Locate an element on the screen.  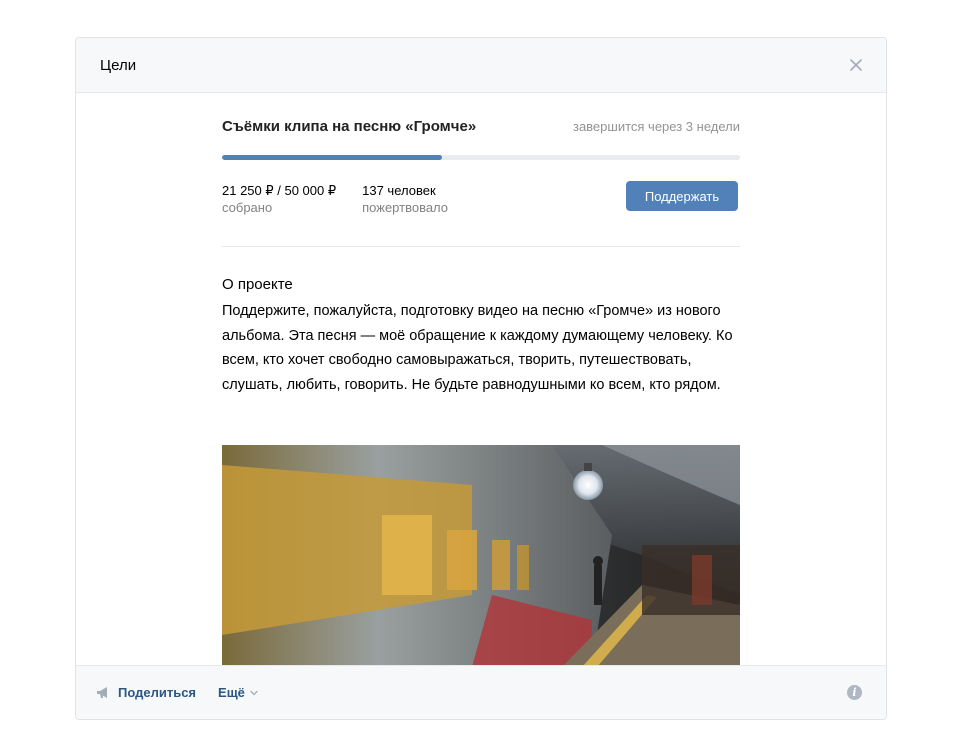
modal-header: Цели is located at coordinates (481, 65).